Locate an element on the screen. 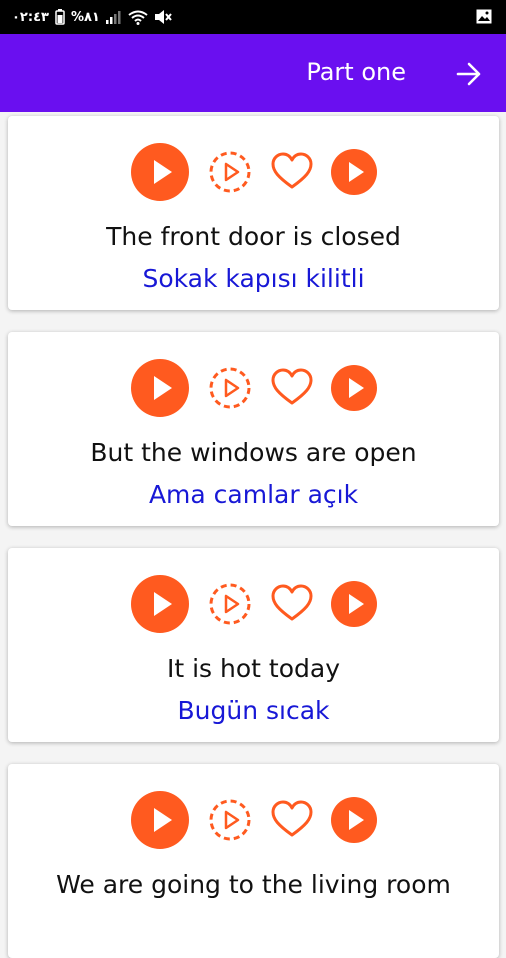  signal-icon is located at coordinates (113, 17).